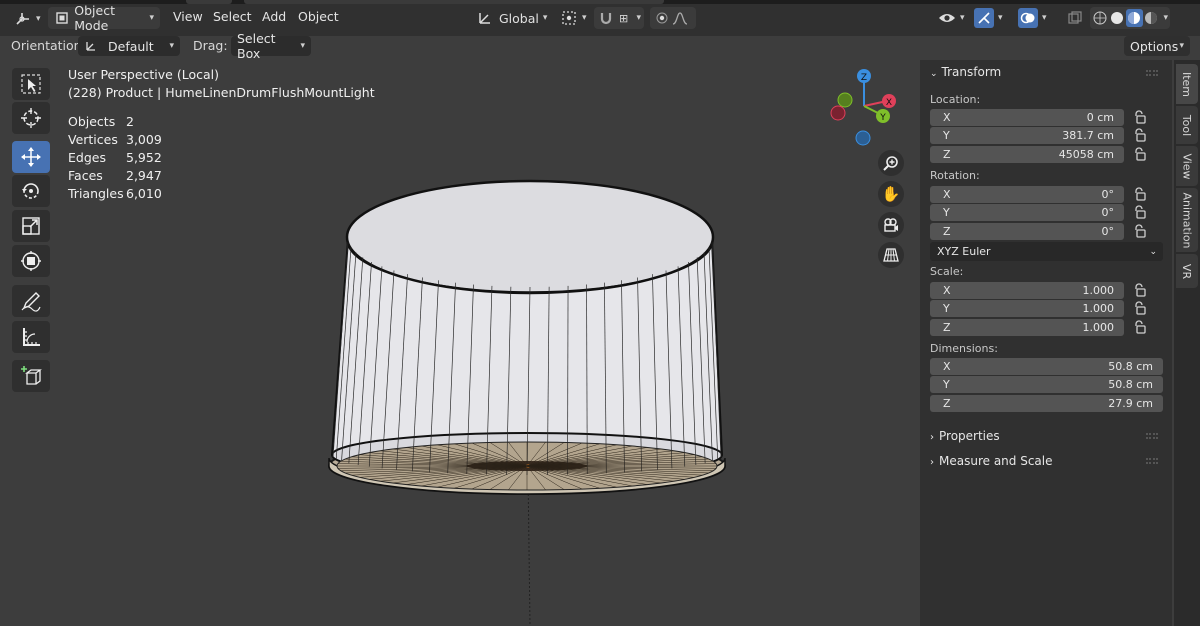  Describe the element at coordinates (889, 103) in the screenshot. I see `gizmo-x-label: X` at that location.